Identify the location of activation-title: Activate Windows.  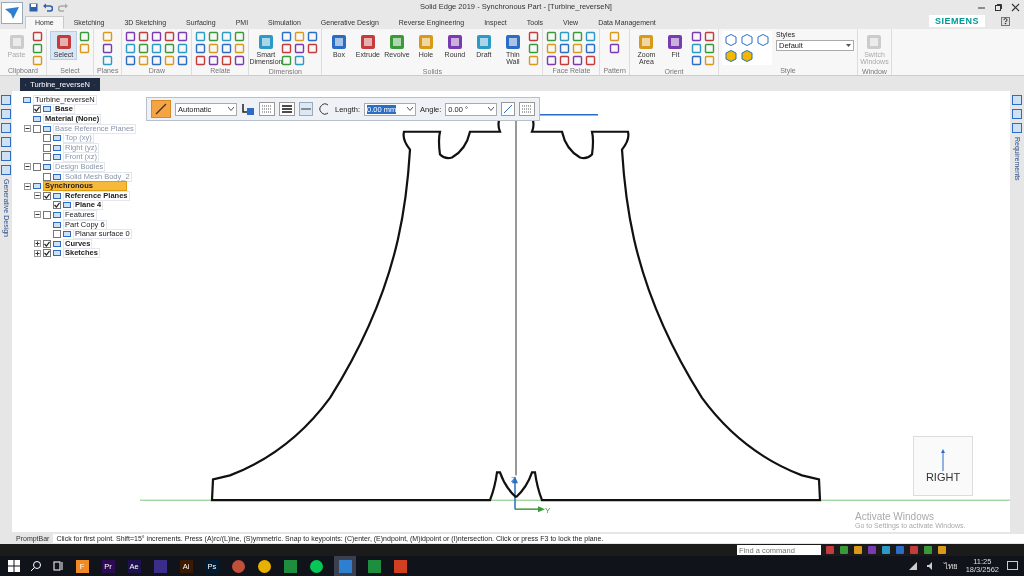
(895, 516).